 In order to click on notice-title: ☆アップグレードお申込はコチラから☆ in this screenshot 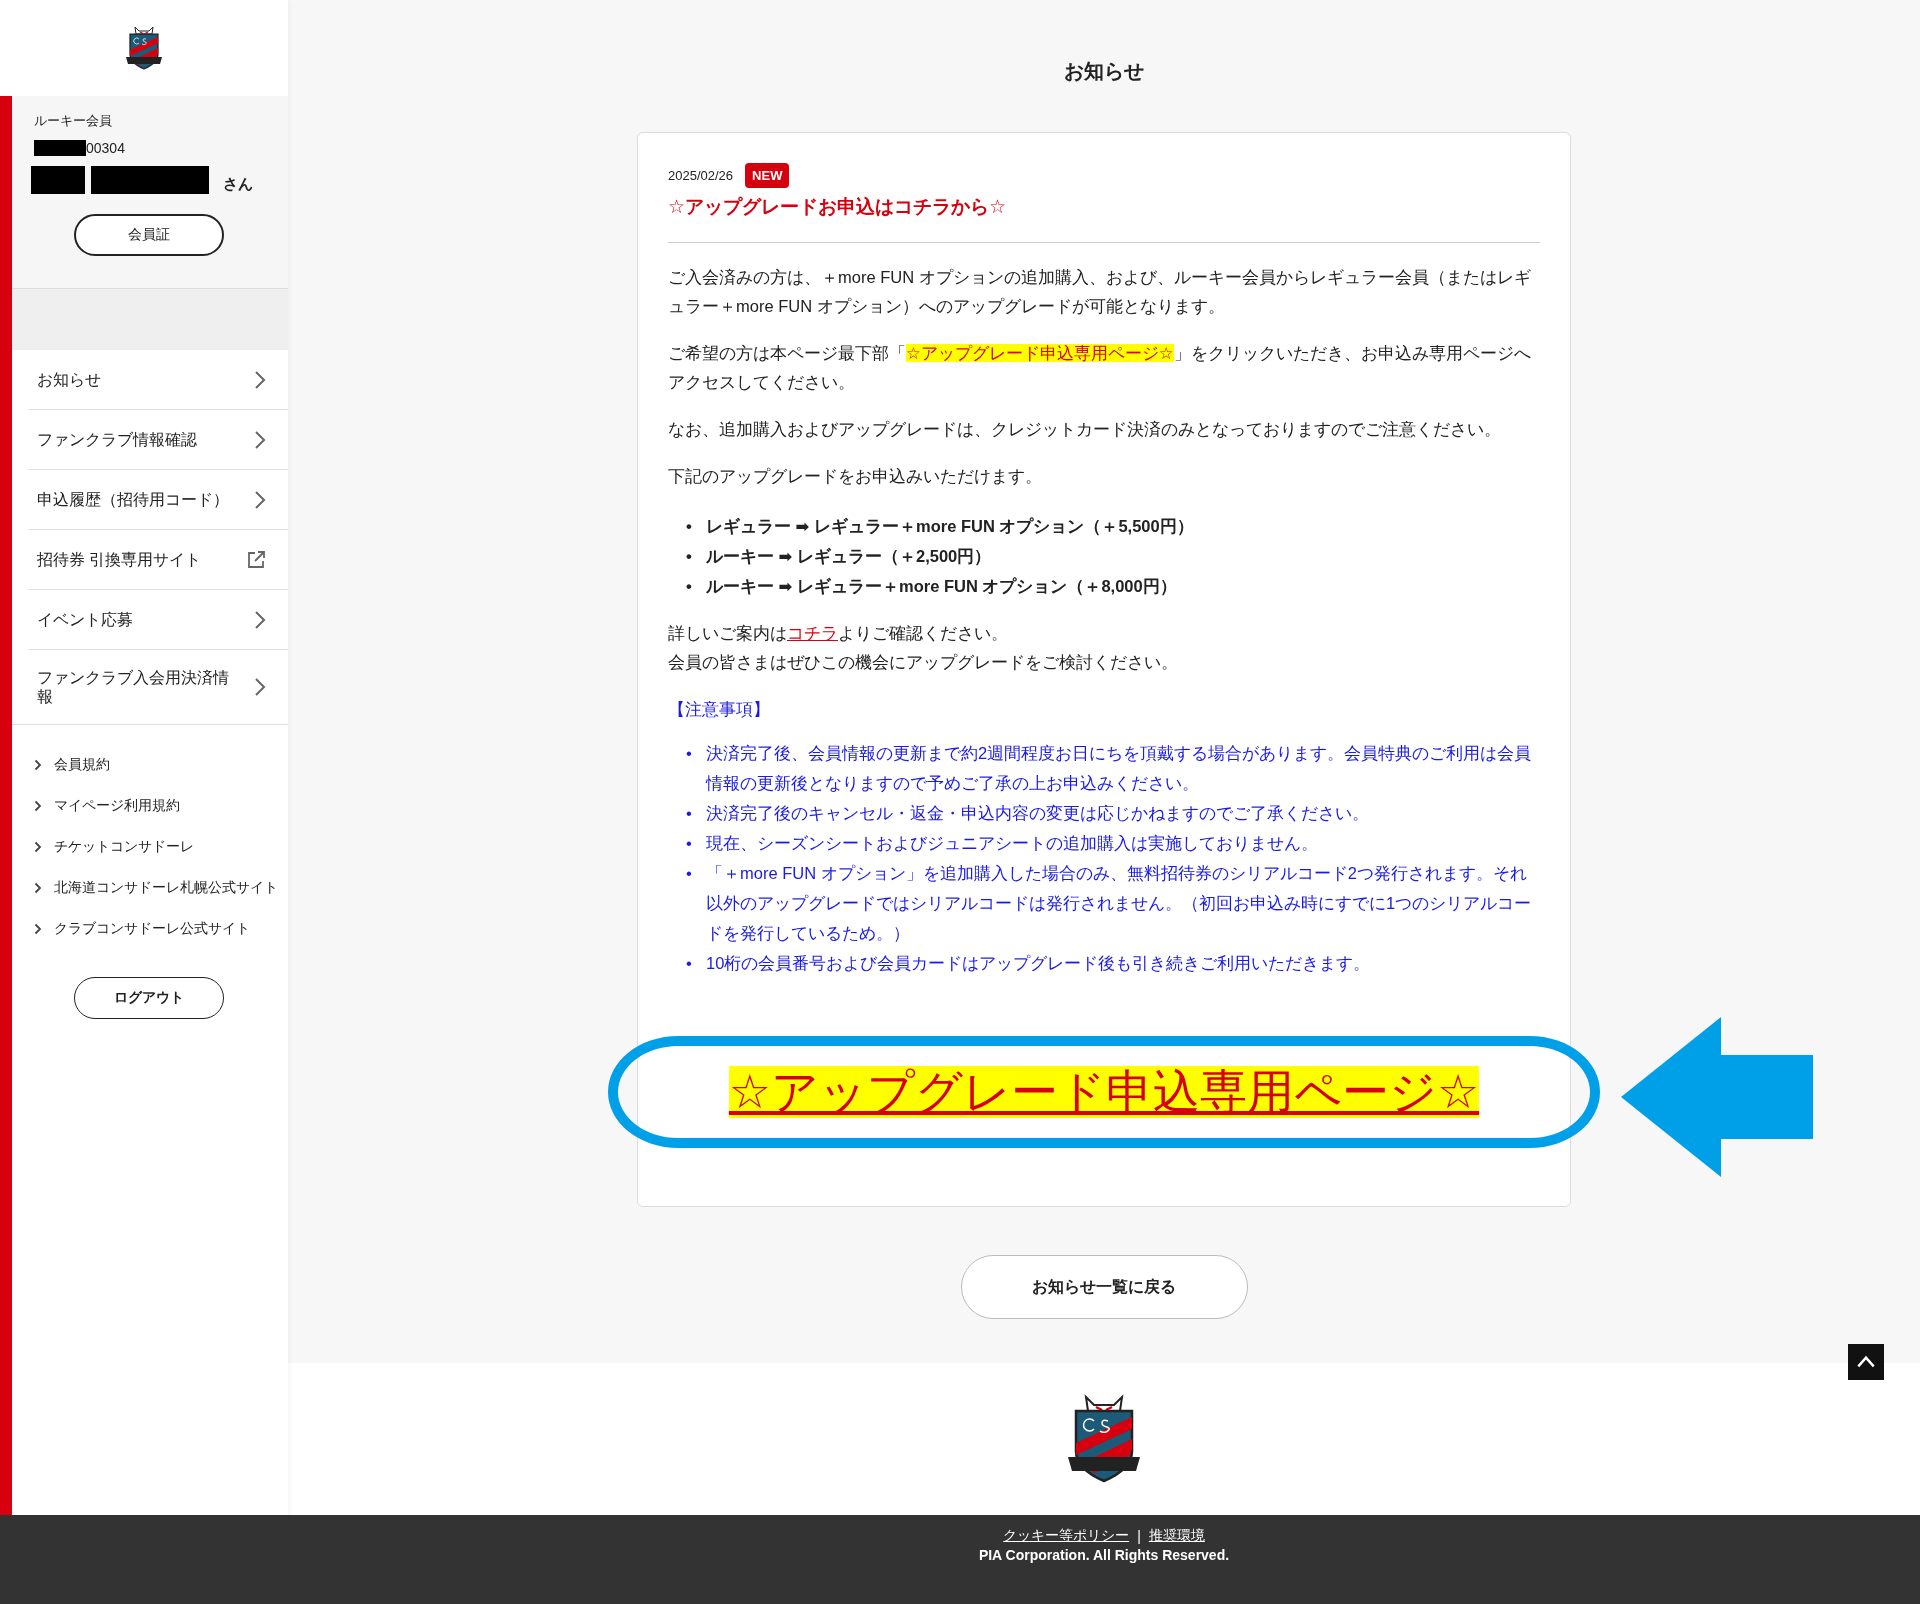, I will do `click(838, 207)`.